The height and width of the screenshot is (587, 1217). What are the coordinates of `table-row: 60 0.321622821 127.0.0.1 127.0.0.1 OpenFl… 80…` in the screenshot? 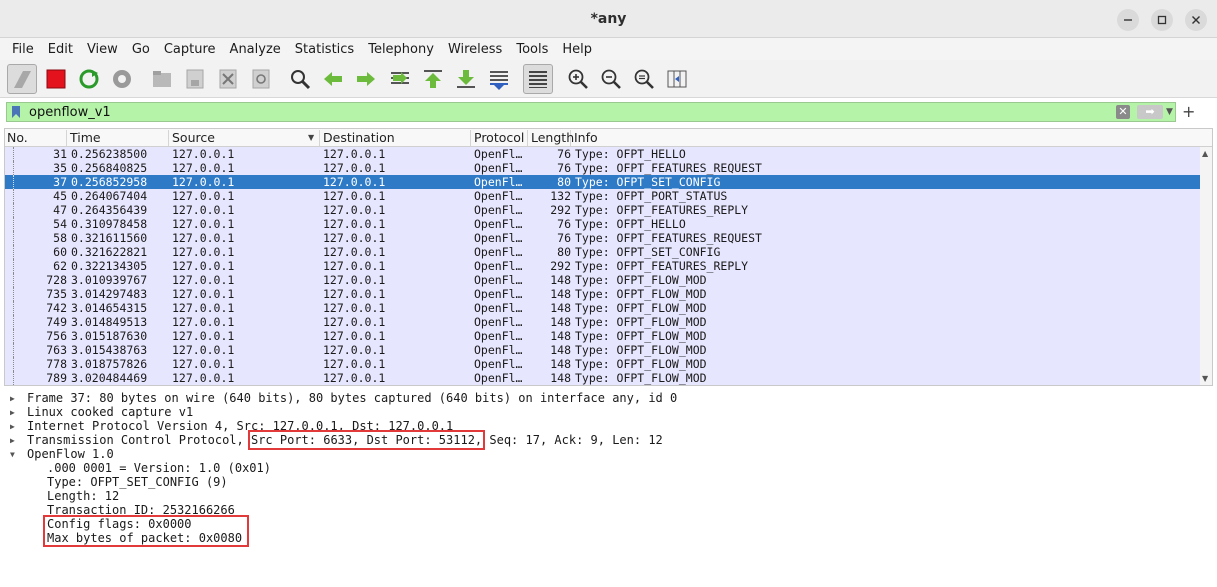 It's located at (602, 252).